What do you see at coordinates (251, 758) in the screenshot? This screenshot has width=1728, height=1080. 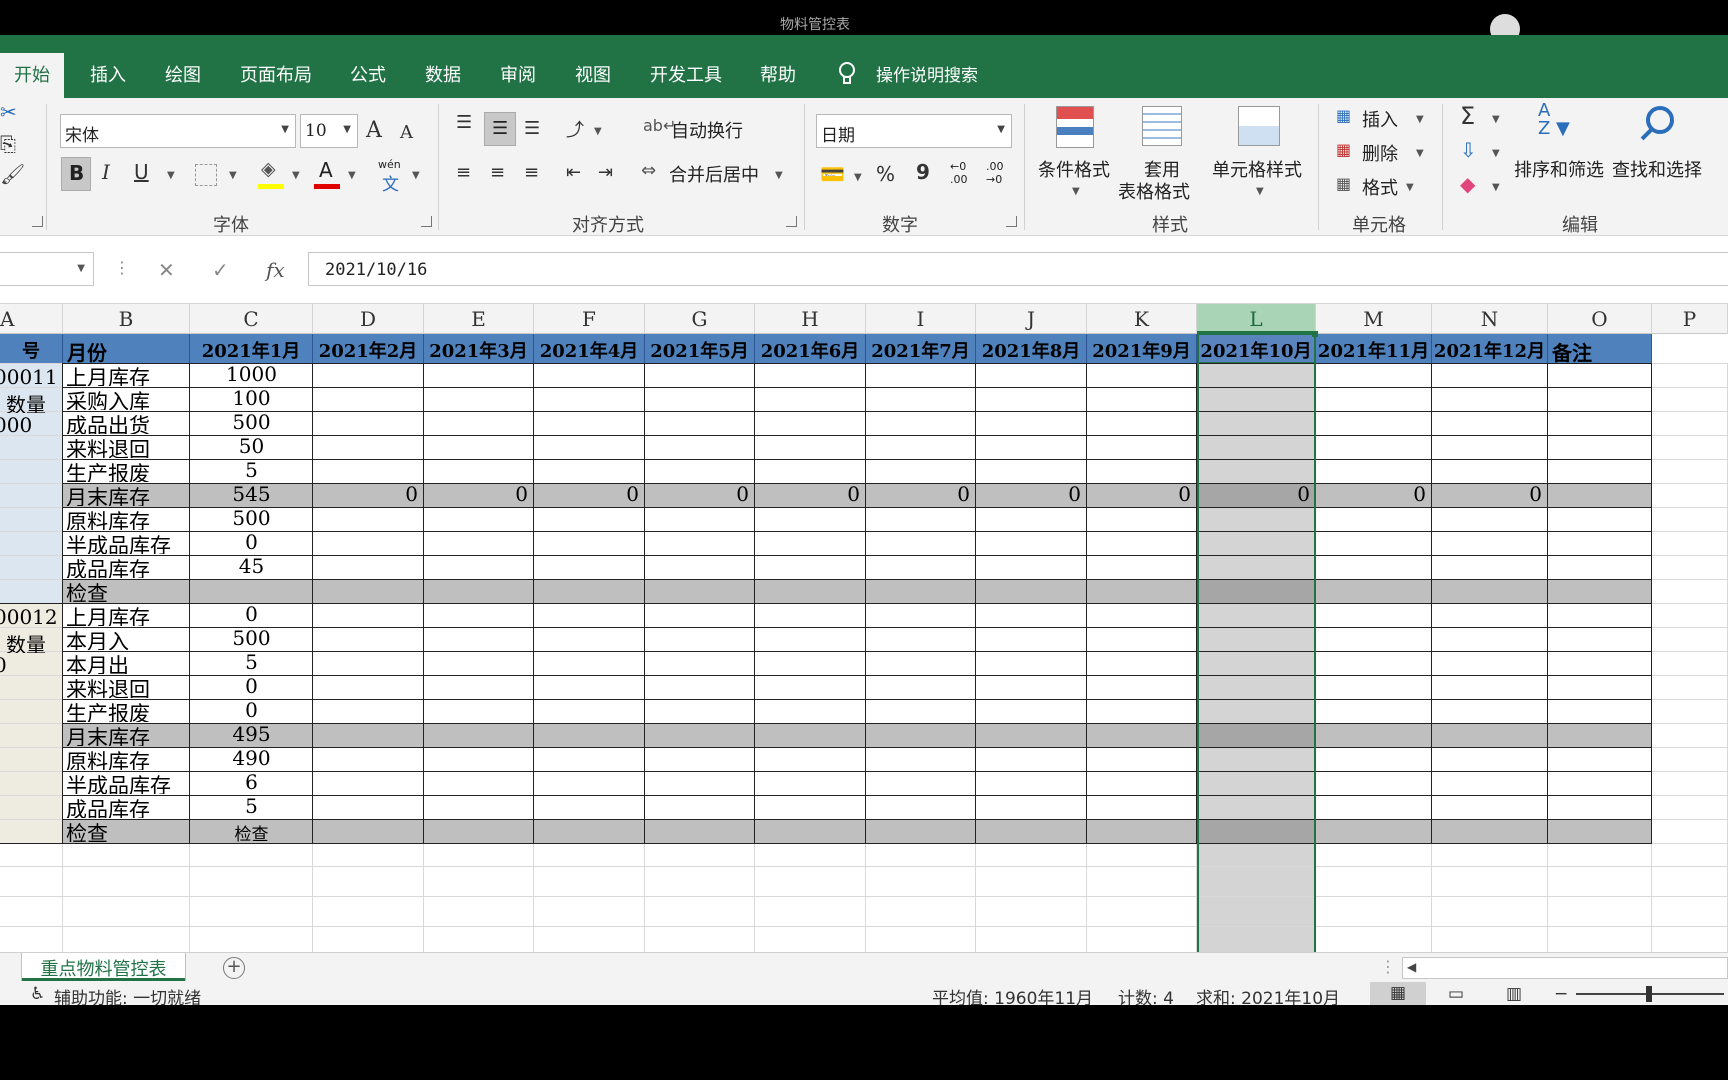 I see `value-cell-jan: 490` at bounding box center [251, 758].